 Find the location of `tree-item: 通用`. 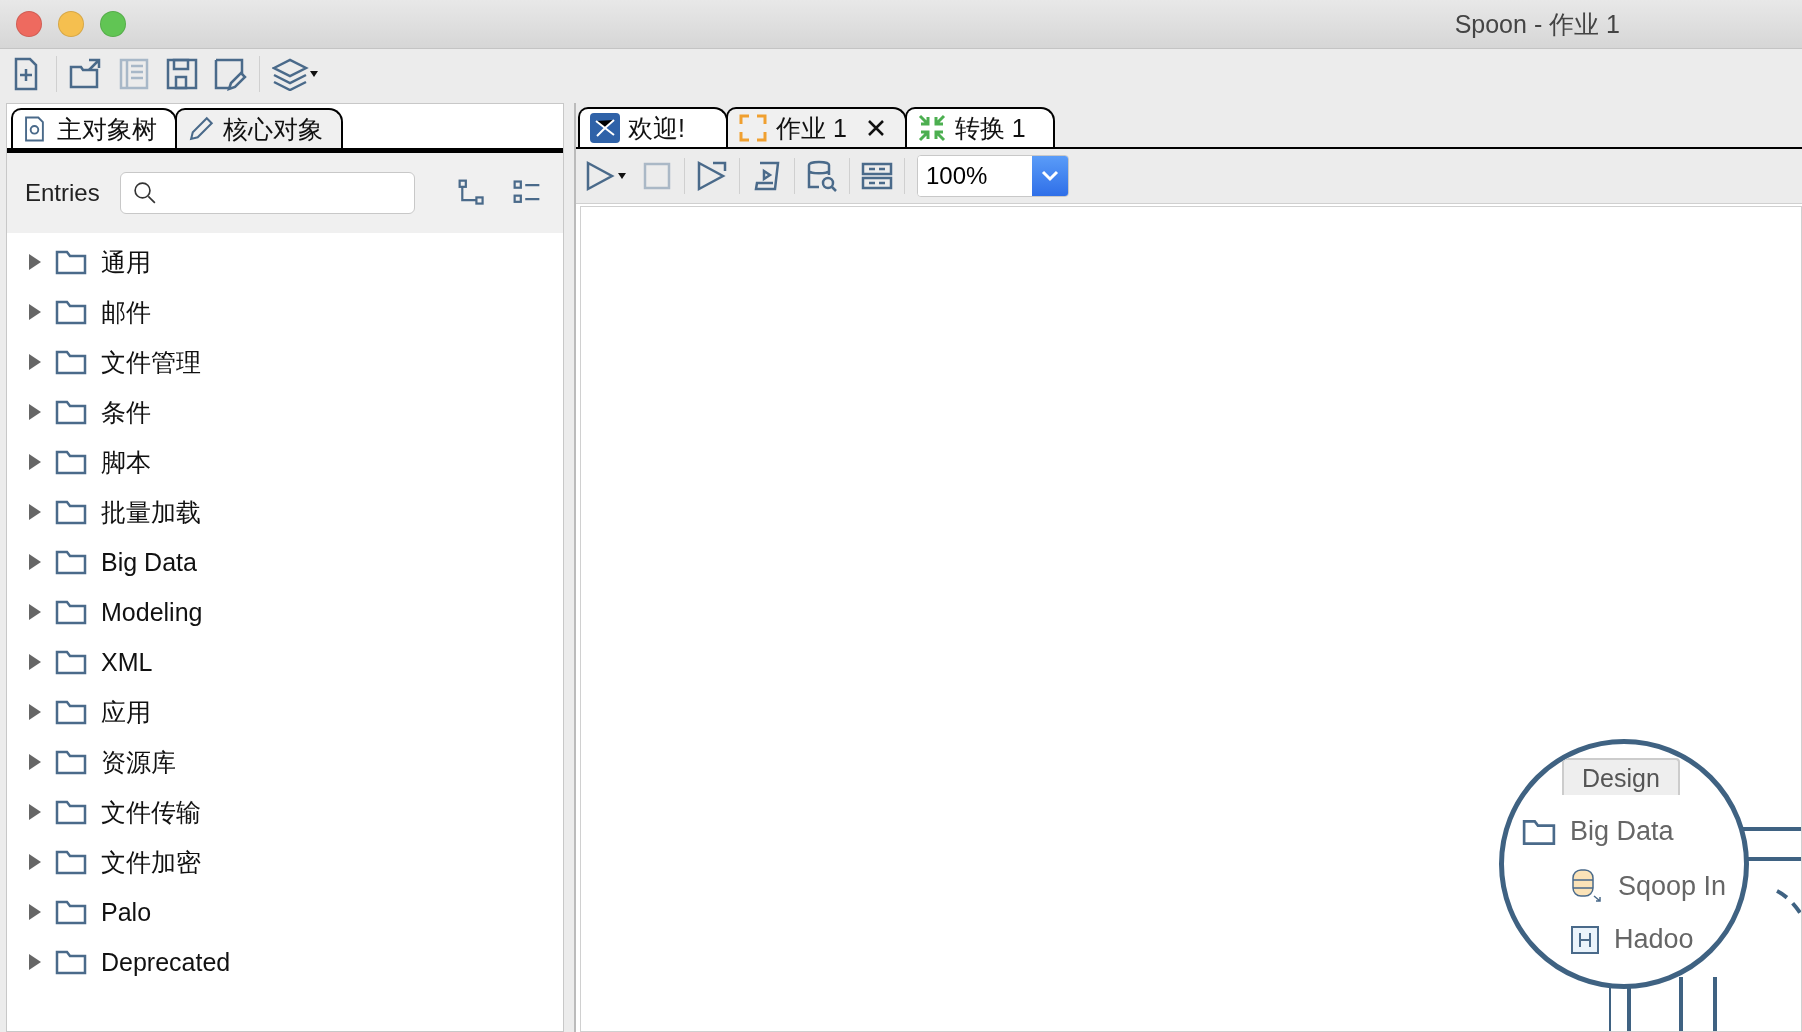

tree-item: 通用 is located at coordinates (285, 262).